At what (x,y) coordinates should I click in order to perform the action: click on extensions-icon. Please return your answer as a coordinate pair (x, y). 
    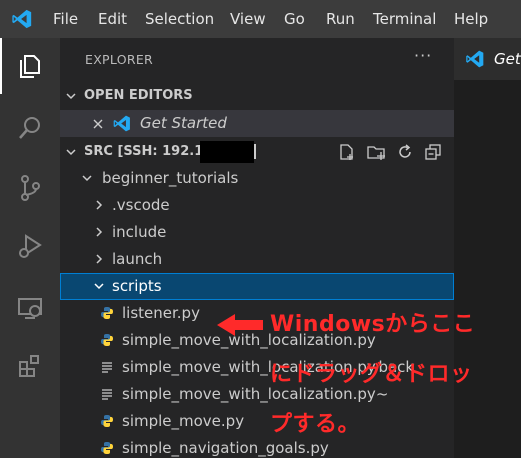
    Looking at the image, I should click on (29, 366).